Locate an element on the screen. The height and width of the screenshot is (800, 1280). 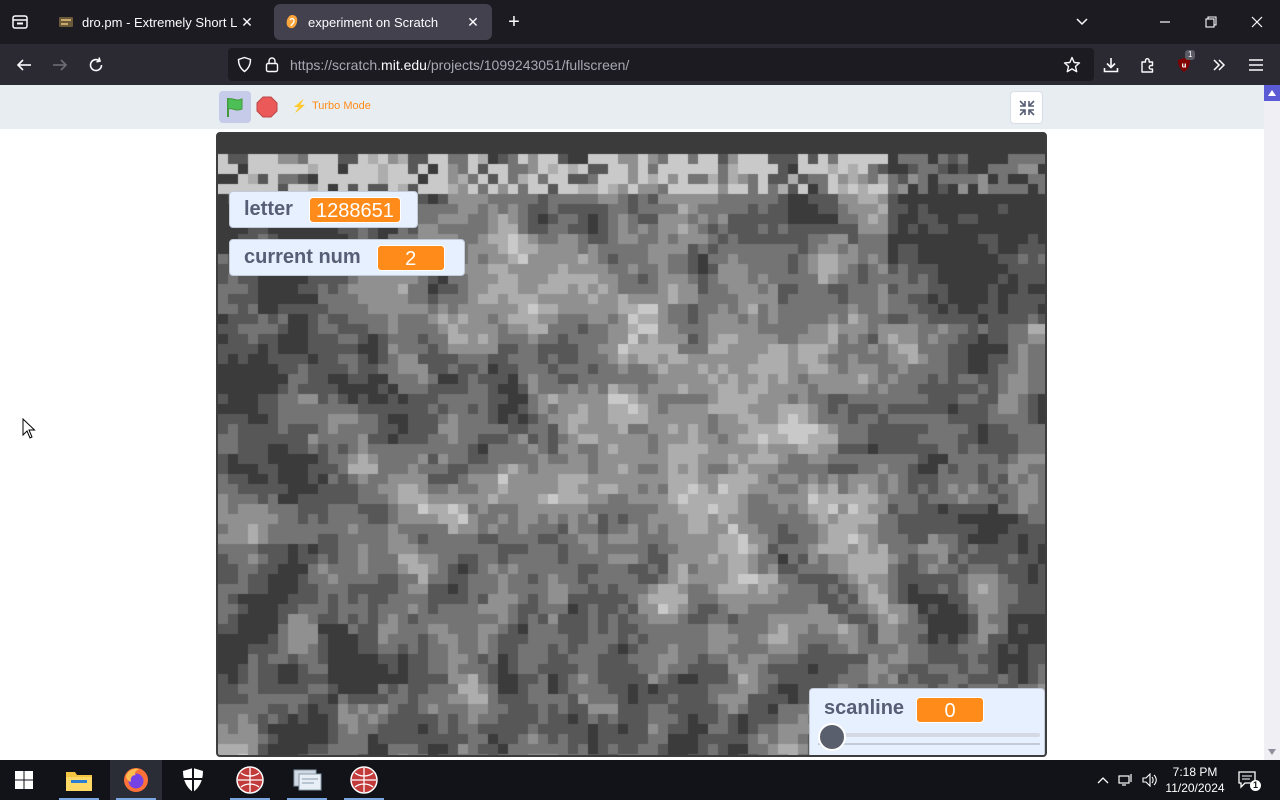
network-icon is located at coordinates (1126, 780).